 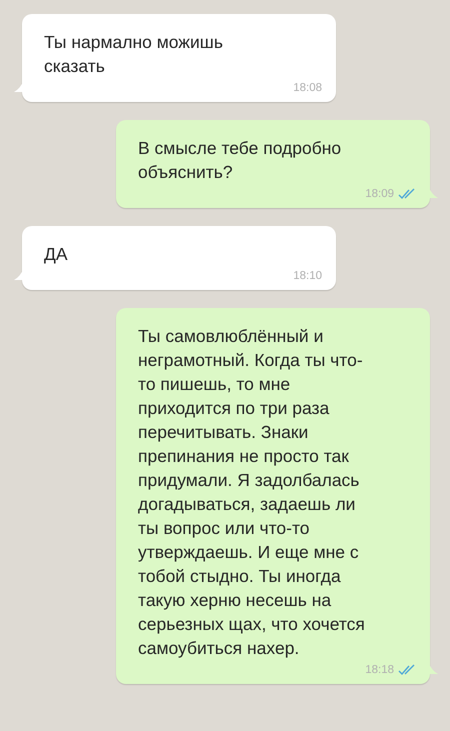 What do you see at coordinates (307, 88) in the screenshot?
I see `message-time: 18:08` at bounding box center [307, 88].